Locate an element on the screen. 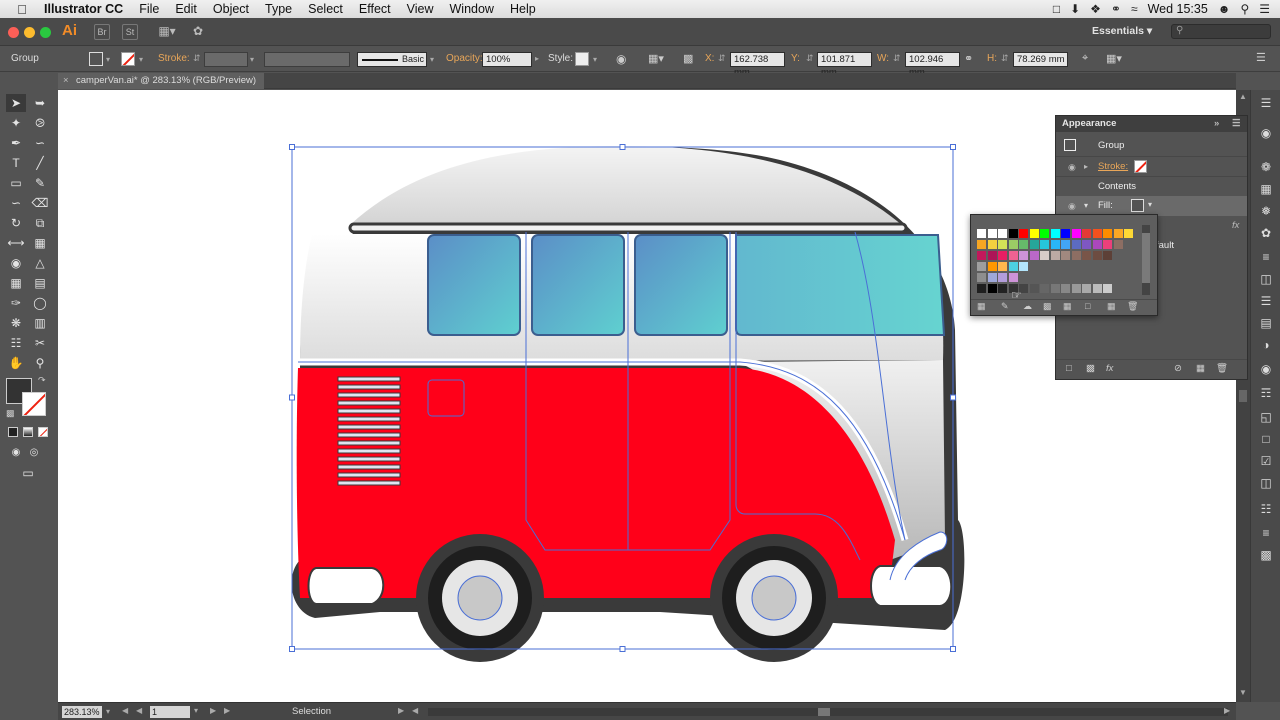 This screenshot has height=720, width=1280. scroll-down-icon: ▼ is located at coordinates (1243, 692).